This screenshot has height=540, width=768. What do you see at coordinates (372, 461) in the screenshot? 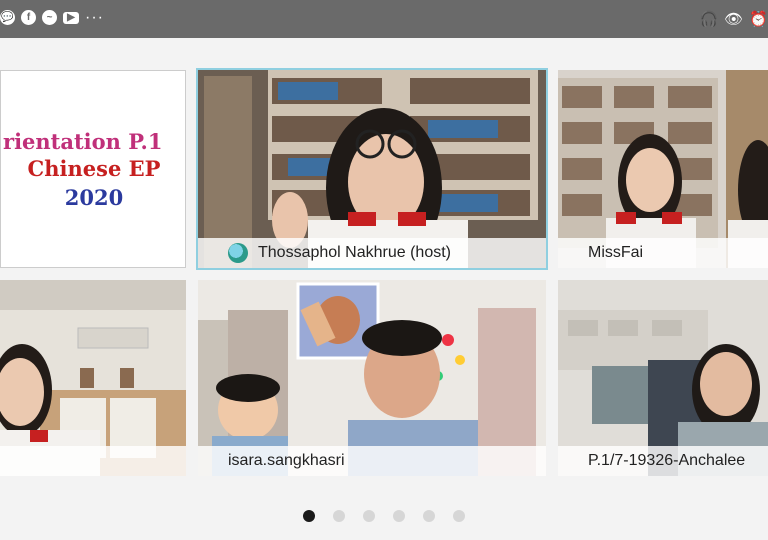
I see `participant-name-bar: isara.sangkhasri` at bounding box center [372, 461].